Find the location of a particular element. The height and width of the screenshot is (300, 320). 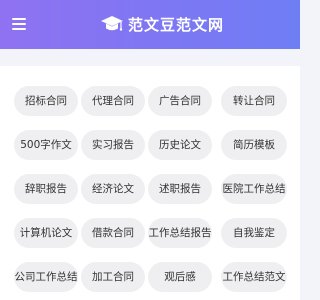

category-link: 广告合同 is located at coordinates (180, 101).